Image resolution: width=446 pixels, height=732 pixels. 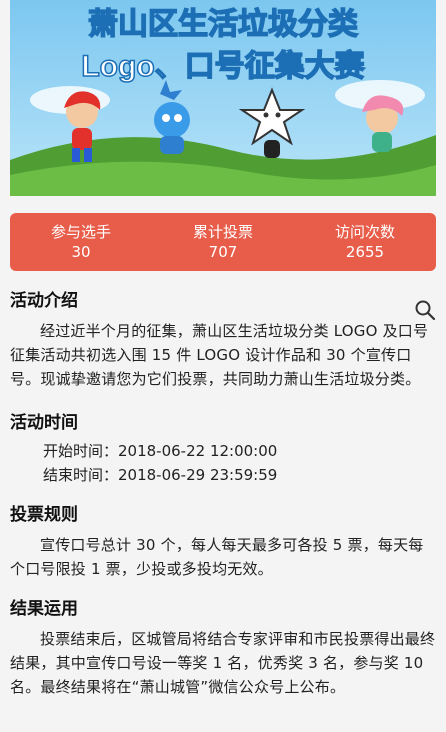 What do you see at coordinates (44, 301) in the screenshot?
I see `section-title-intro: 活动介绍` at bounding box center [44, 301].